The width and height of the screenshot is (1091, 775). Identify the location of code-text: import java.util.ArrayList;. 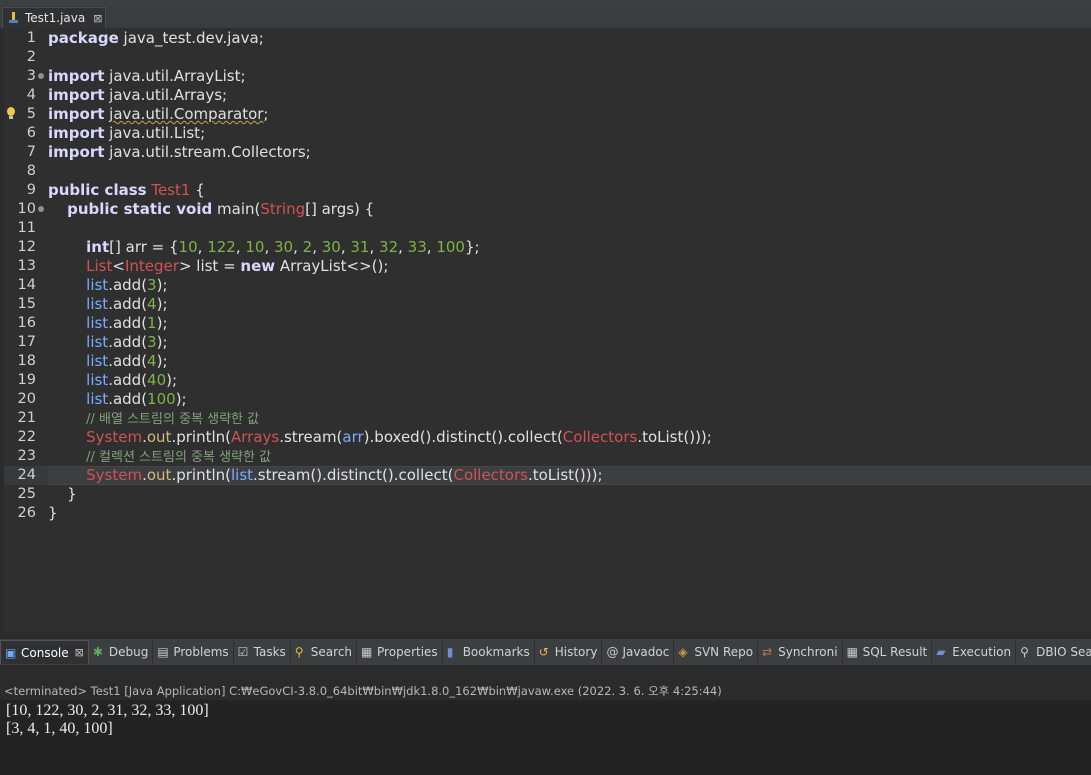
(147, 76).